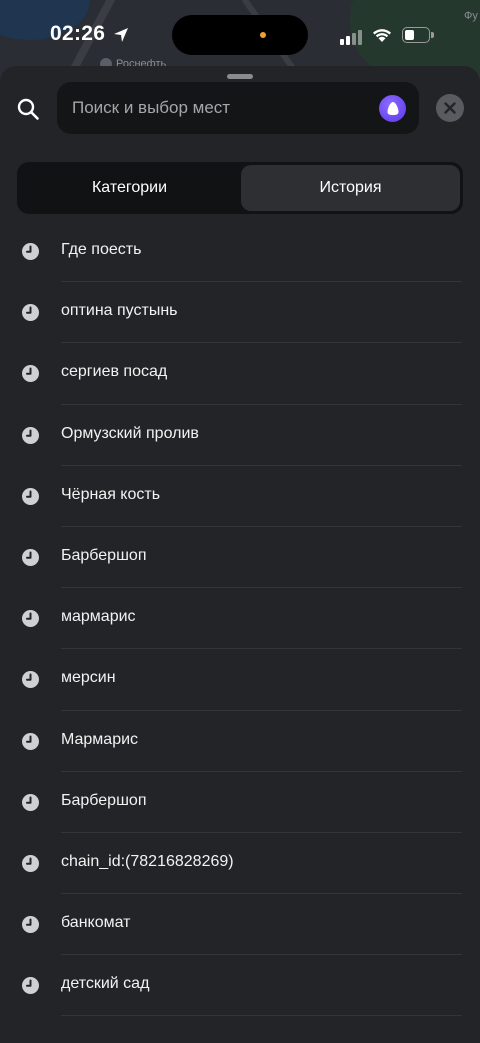 The height and width of the screenshot is (1043, 480). I want to click on history-item: мармарис, so click(240, 619).